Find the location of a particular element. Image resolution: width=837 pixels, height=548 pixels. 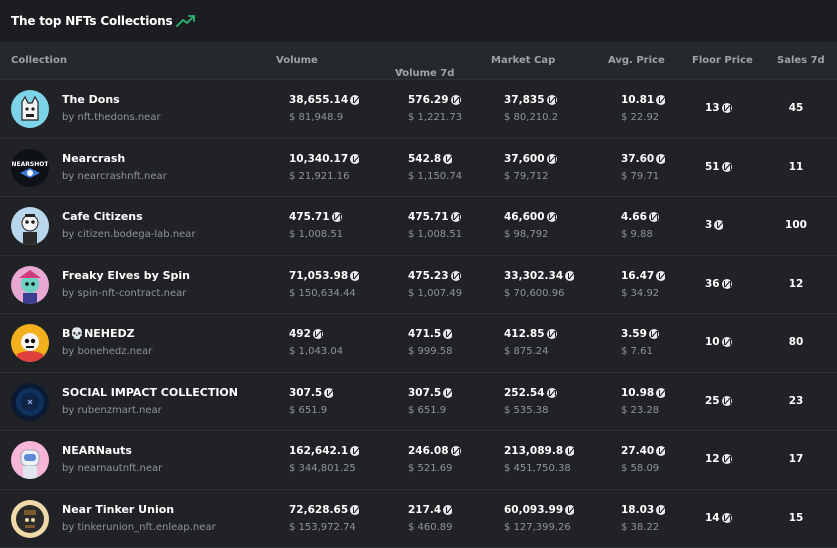

volume-near: 10,340.17 is located at coordinates (318, 159).